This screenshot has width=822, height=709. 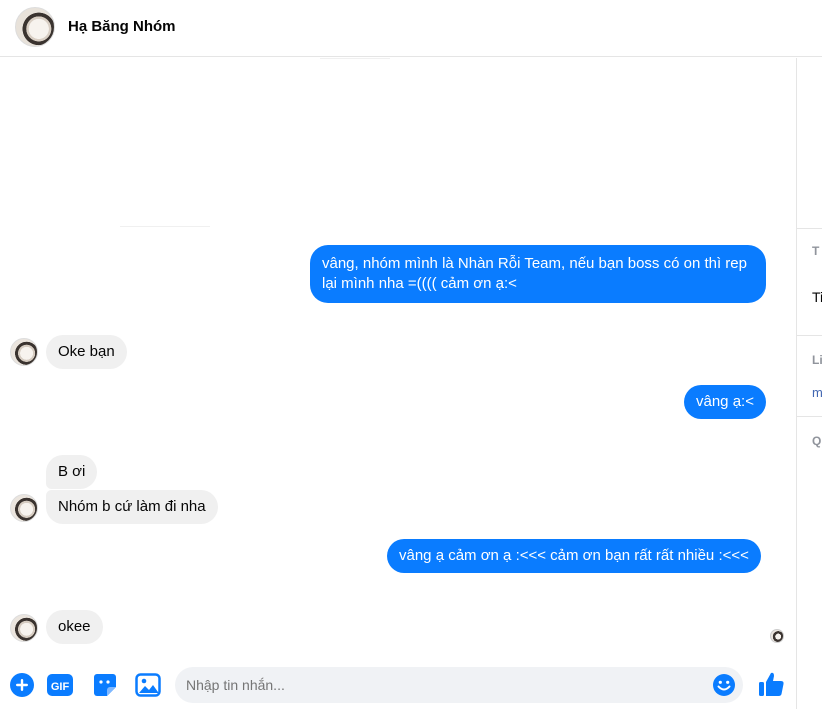 I want to click on gif-label: GIF, so click(x=60, y=687).